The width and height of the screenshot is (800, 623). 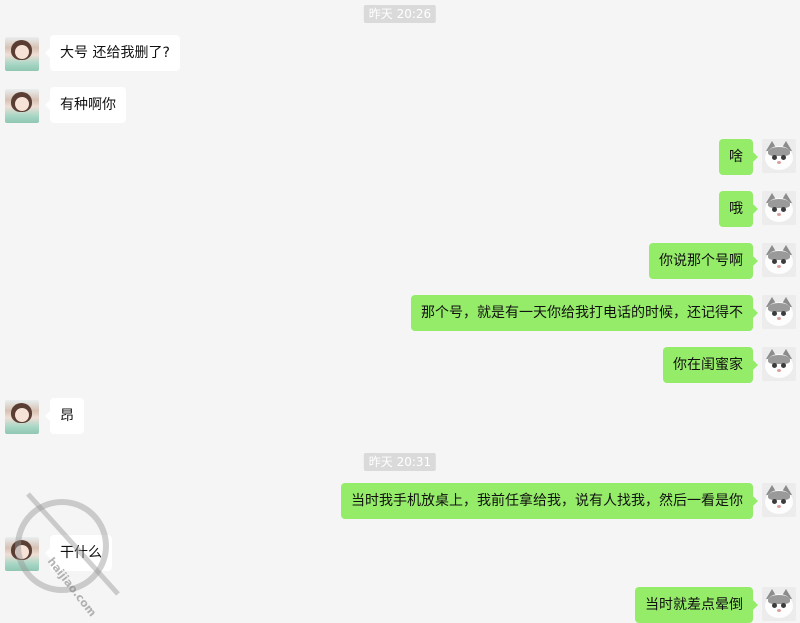 I want to click on message-bubble: 大号 还给我删了?, so click(x=112, y=53).